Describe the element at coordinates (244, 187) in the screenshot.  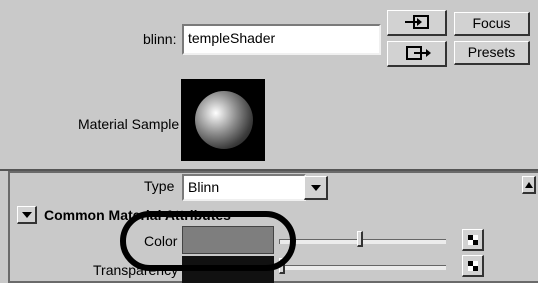
I see `type-select: Blinn` at that location.